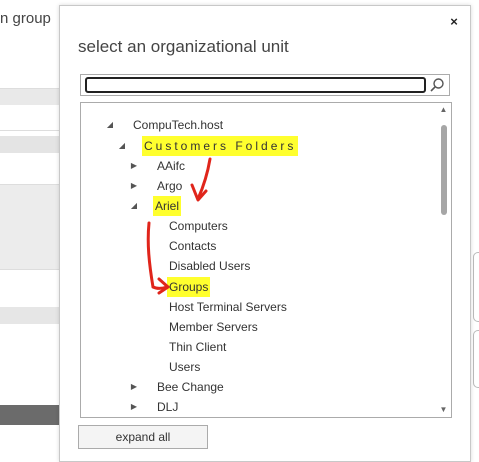 The height and width of the screenshot is (462, 479). Describe the element at coordinates (210, 266) in the screenshot. I see `tree-node-label: Disabled Users` at that location.